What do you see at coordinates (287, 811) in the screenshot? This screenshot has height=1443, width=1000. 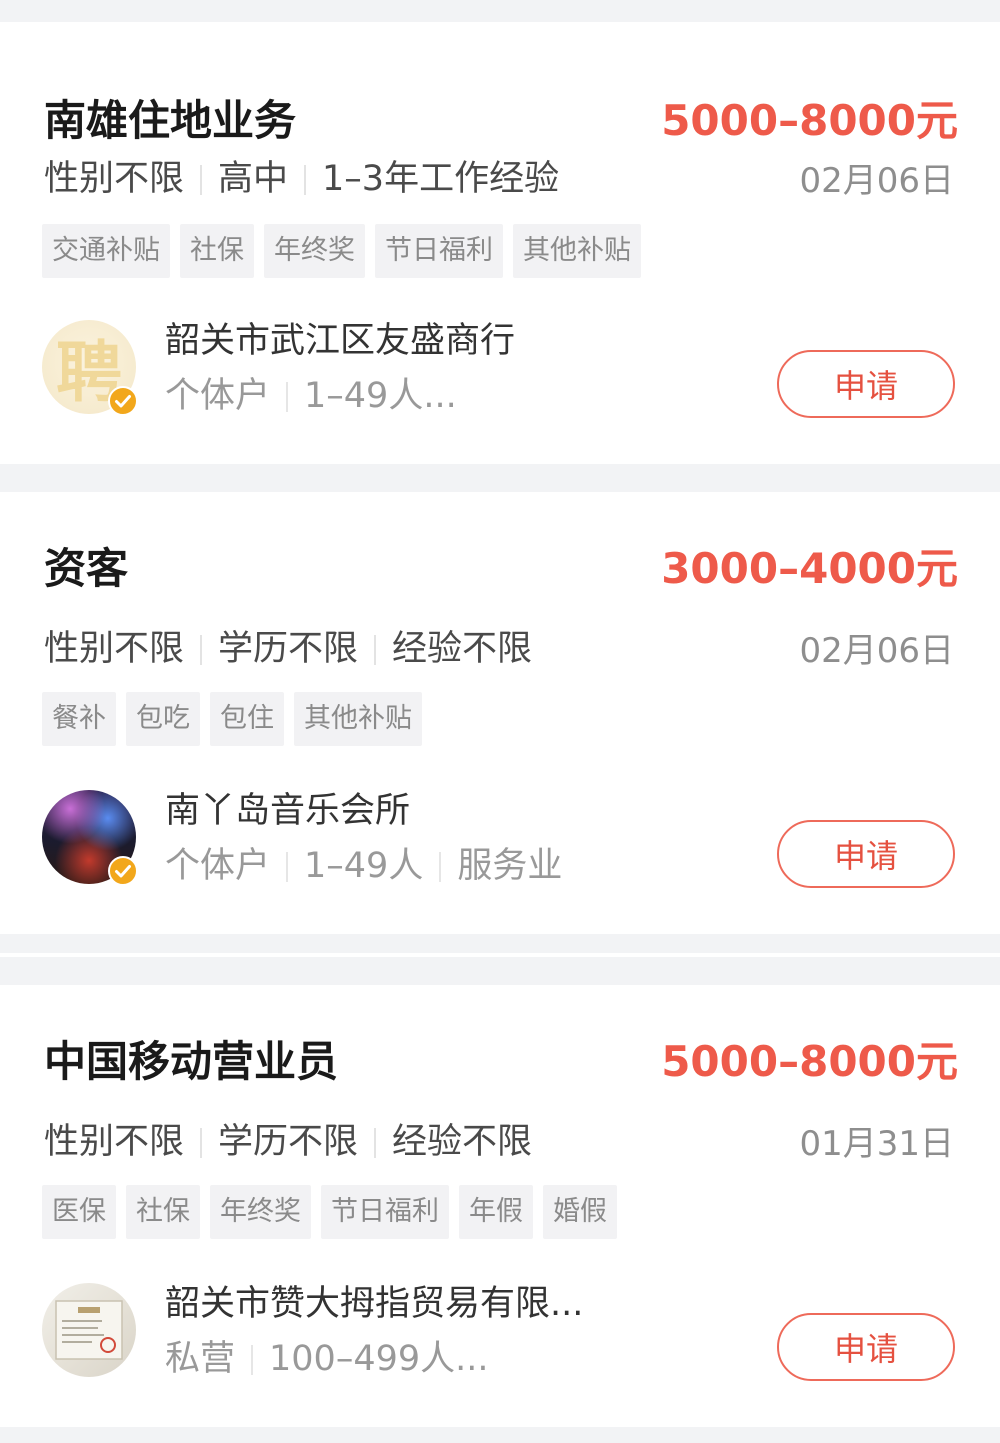 I see `company-name: 南丫岛音乐会所` at bounding box center [287, 811].